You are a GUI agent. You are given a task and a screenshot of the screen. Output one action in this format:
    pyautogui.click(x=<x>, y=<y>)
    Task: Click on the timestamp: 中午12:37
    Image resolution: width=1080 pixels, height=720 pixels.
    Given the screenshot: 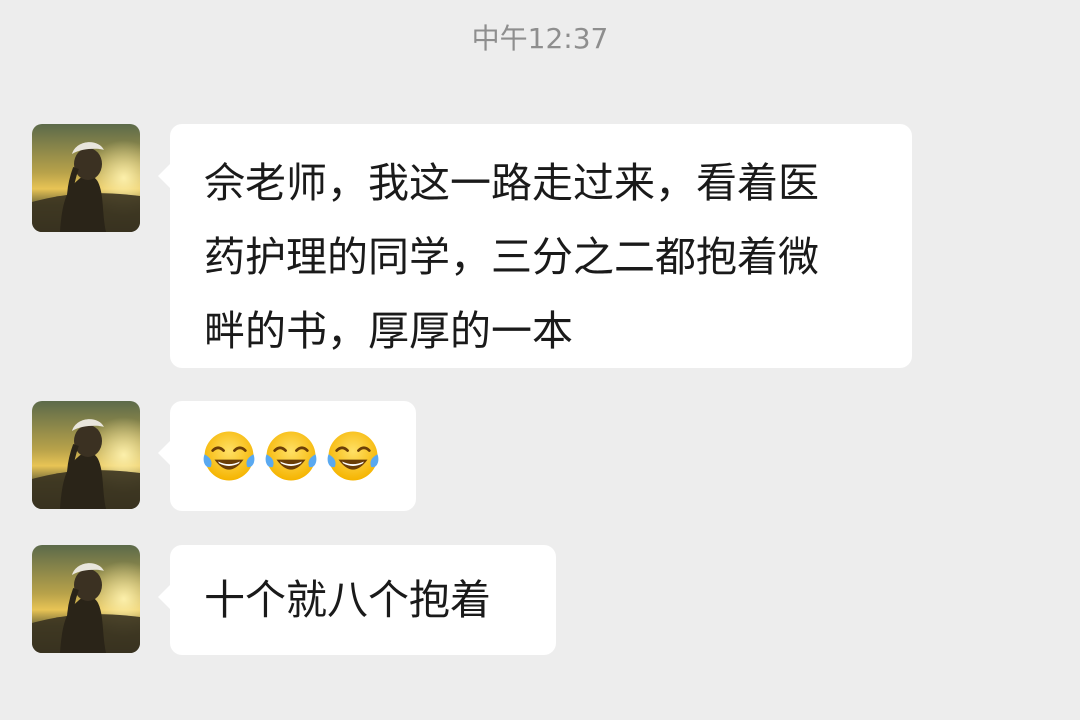 What is the action you would take?
    pyautogui.click(x=540, y=38)
    